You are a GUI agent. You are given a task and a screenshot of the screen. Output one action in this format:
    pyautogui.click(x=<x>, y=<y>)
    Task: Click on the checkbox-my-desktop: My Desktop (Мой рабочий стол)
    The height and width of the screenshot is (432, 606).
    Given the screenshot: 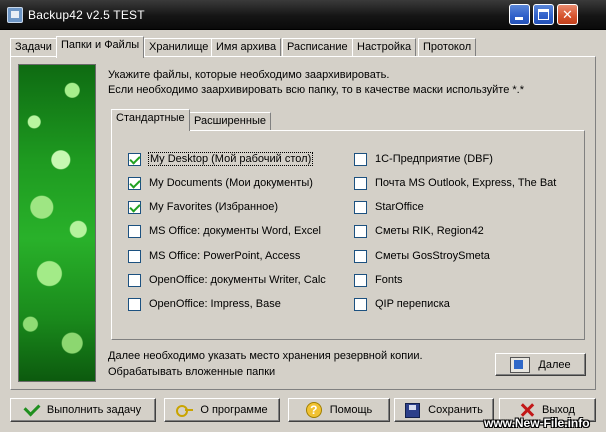 What is the action you would take?
    pyautogui.click(x=221, y=159)
    